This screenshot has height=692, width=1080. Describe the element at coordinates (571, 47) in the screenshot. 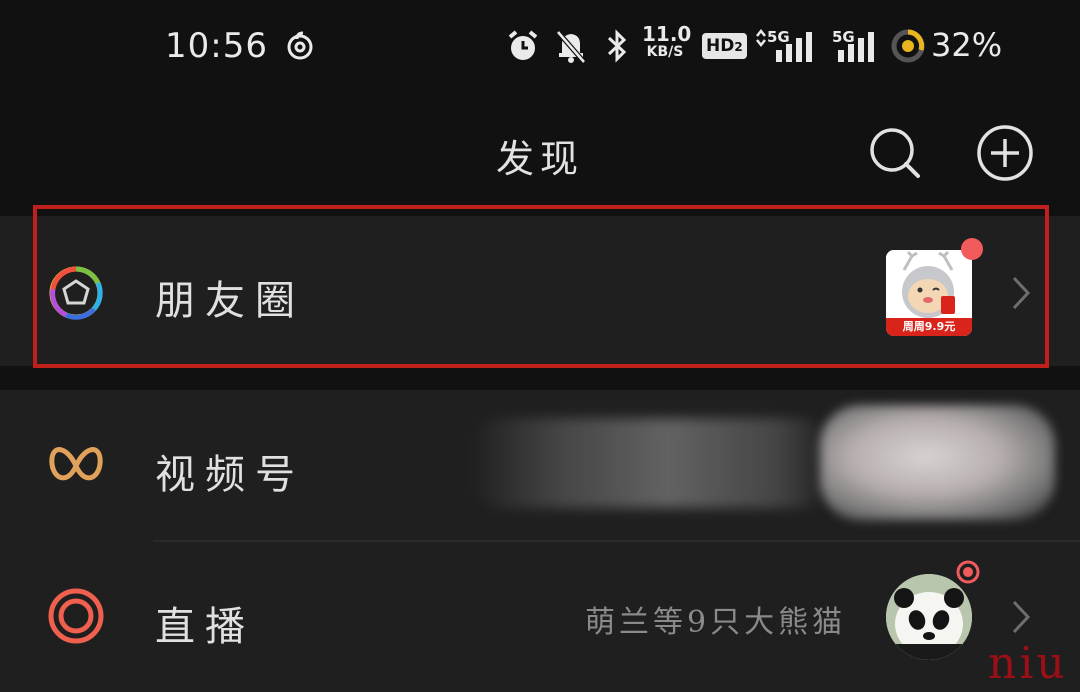

I see `mute-bell-icon` at that location.